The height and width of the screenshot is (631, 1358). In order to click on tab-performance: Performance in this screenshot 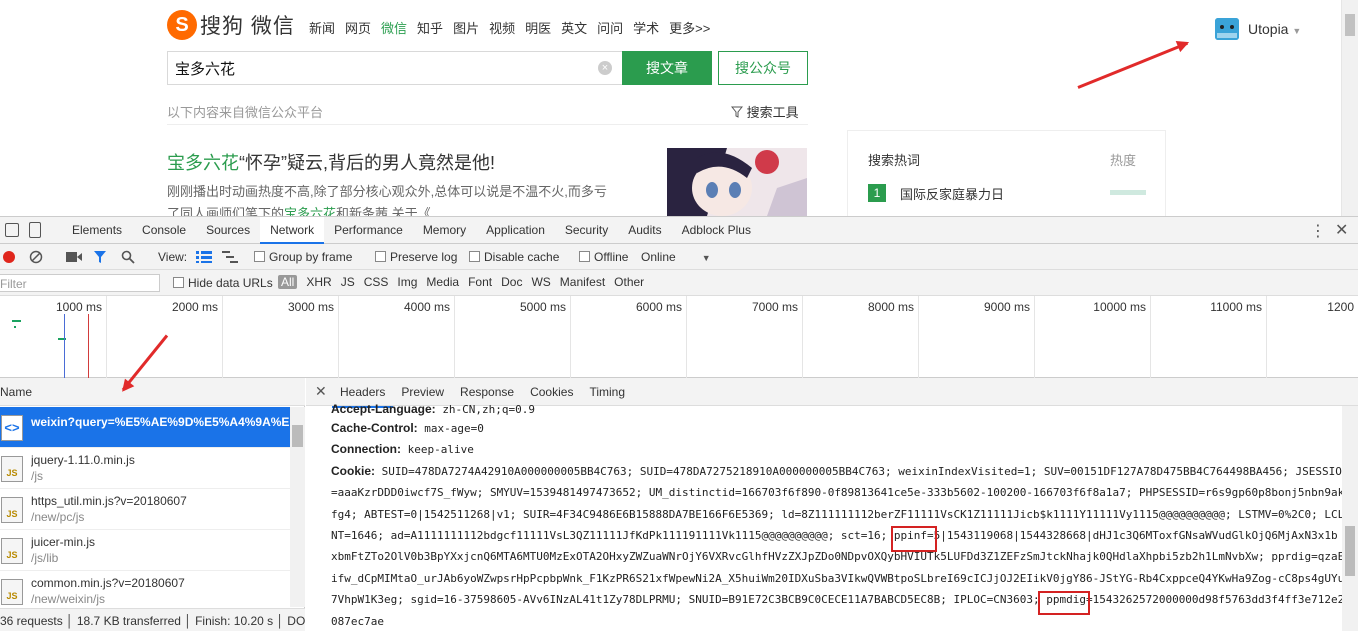, I will do `click(368, 230)`.